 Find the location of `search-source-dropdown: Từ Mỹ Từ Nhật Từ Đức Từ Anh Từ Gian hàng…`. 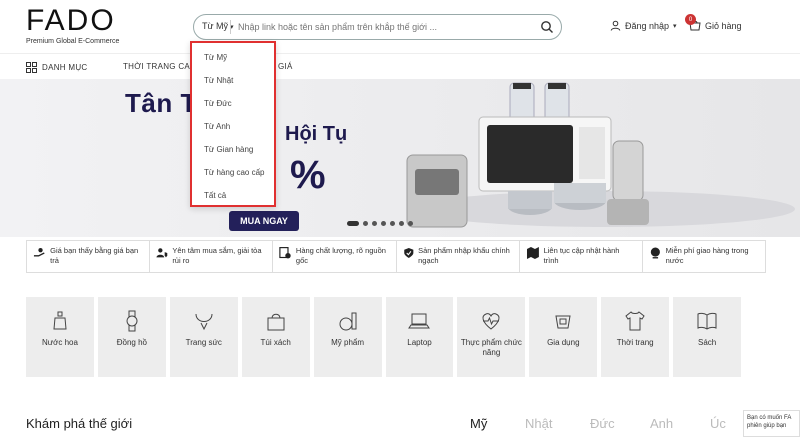

search-source-dropdown: Từ Mỹ Từ Nhật Từ Đức Từ Anh Từ Gian hàng… is located at coordinates (233, 124).